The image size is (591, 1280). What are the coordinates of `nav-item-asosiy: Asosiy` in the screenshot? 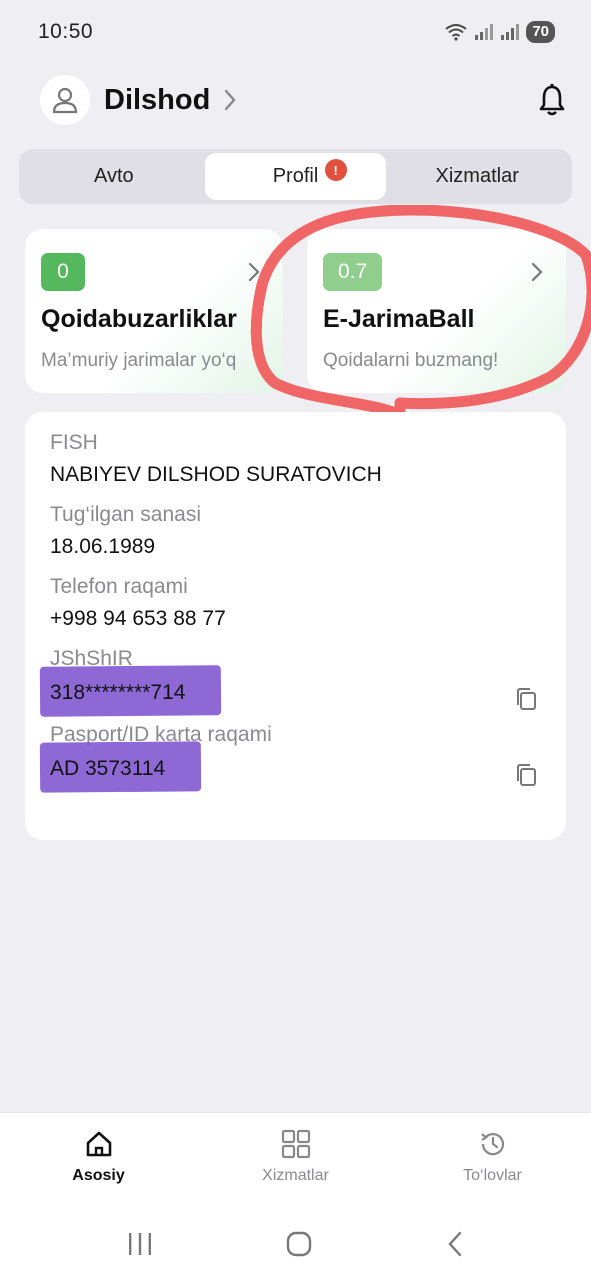 It's located at (98, 1162).